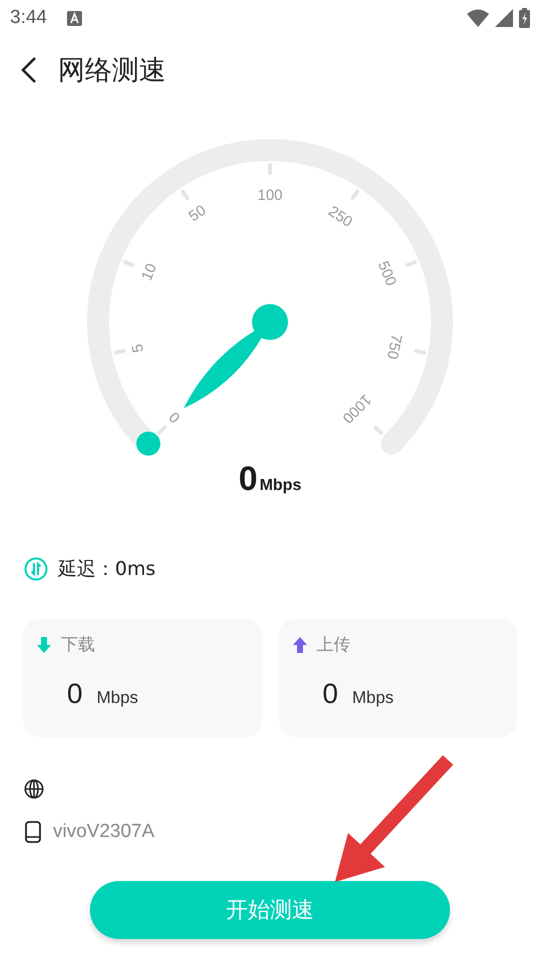  I want to click on scale-label: 250, so click(340, 216).